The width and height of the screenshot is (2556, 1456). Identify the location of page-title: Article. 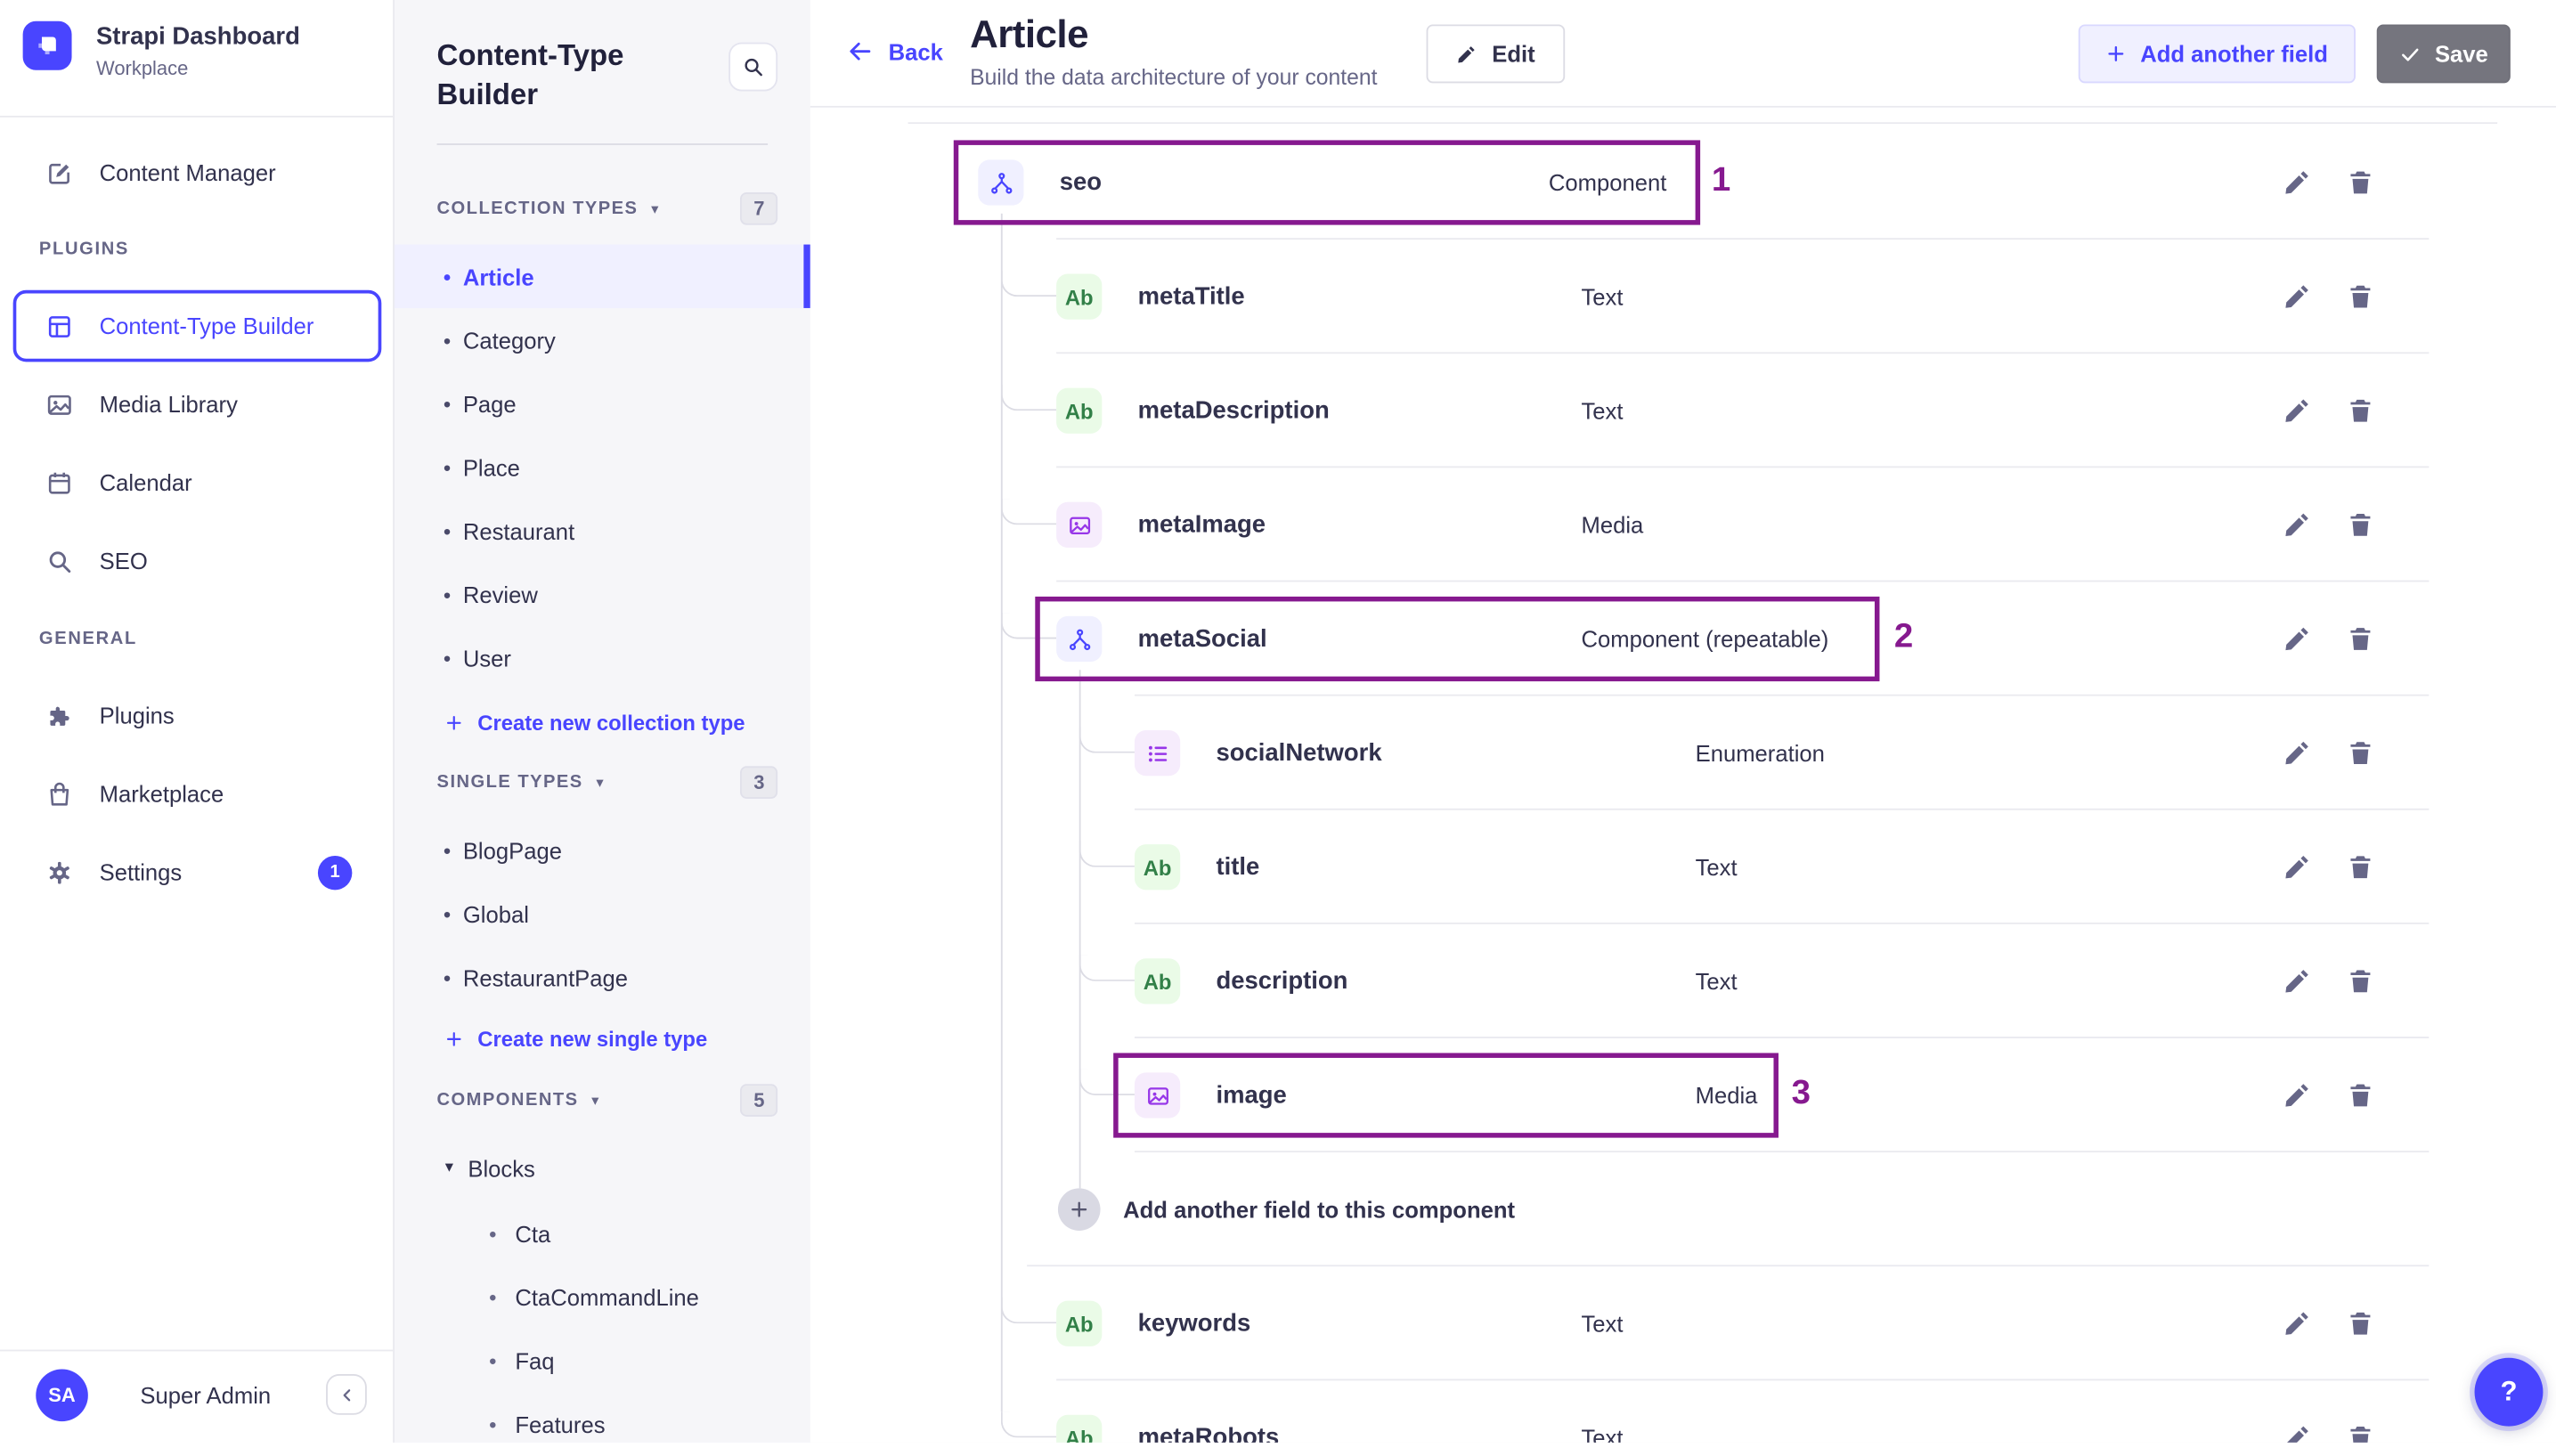
(1029, 35).